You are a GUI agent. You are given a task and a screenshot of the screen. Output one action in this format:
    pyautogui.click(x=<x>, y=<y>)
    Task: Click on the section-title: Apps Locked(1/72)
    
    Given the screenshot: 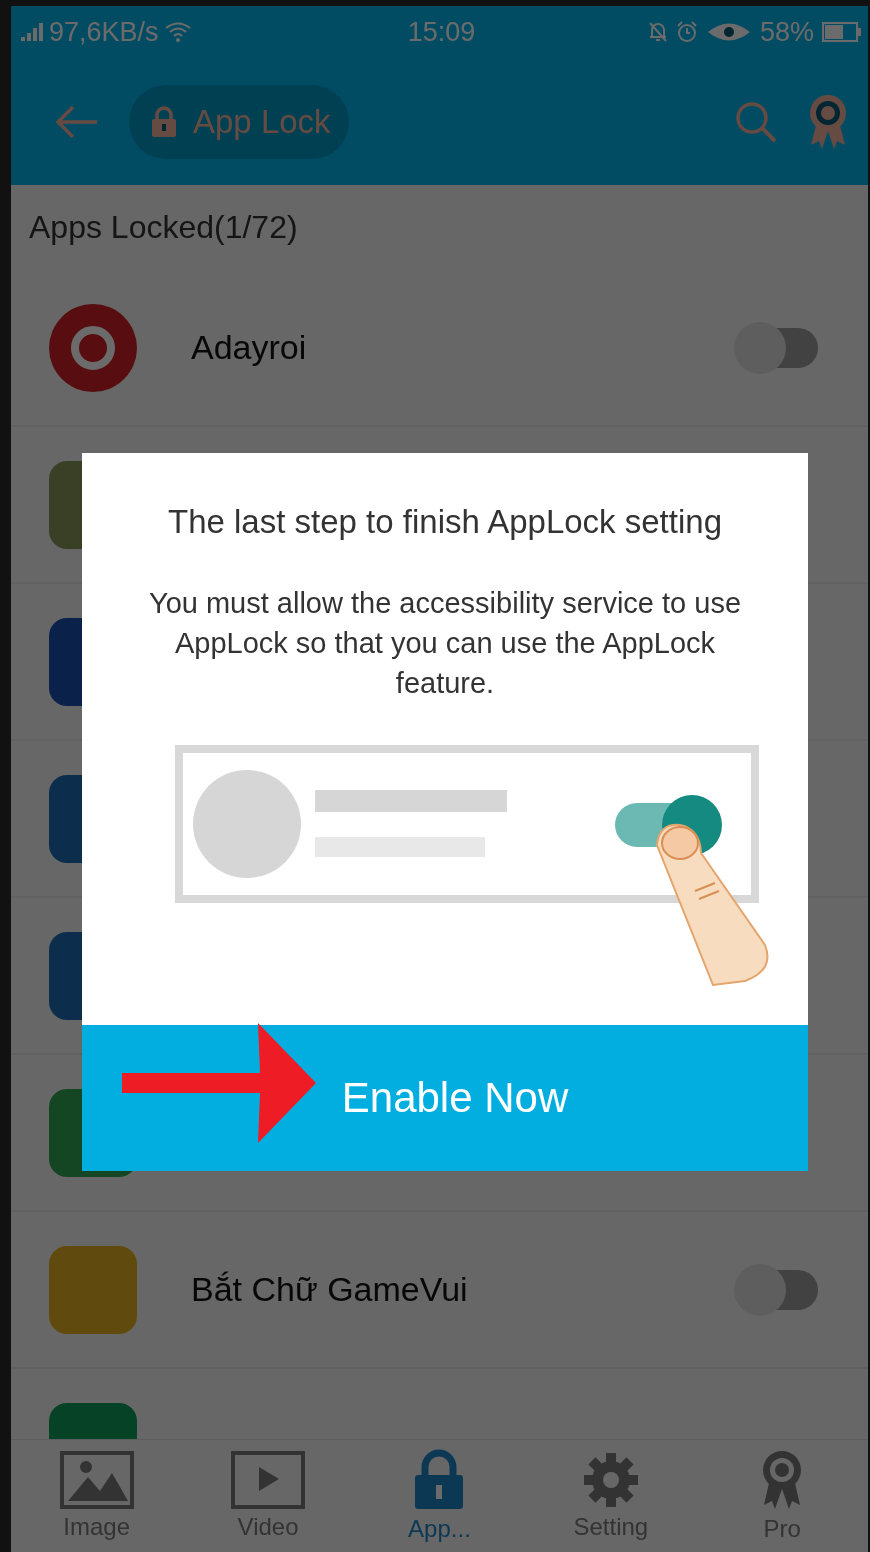 What is the action you would take?
    pyautogui.click(x=163, y=227)
    